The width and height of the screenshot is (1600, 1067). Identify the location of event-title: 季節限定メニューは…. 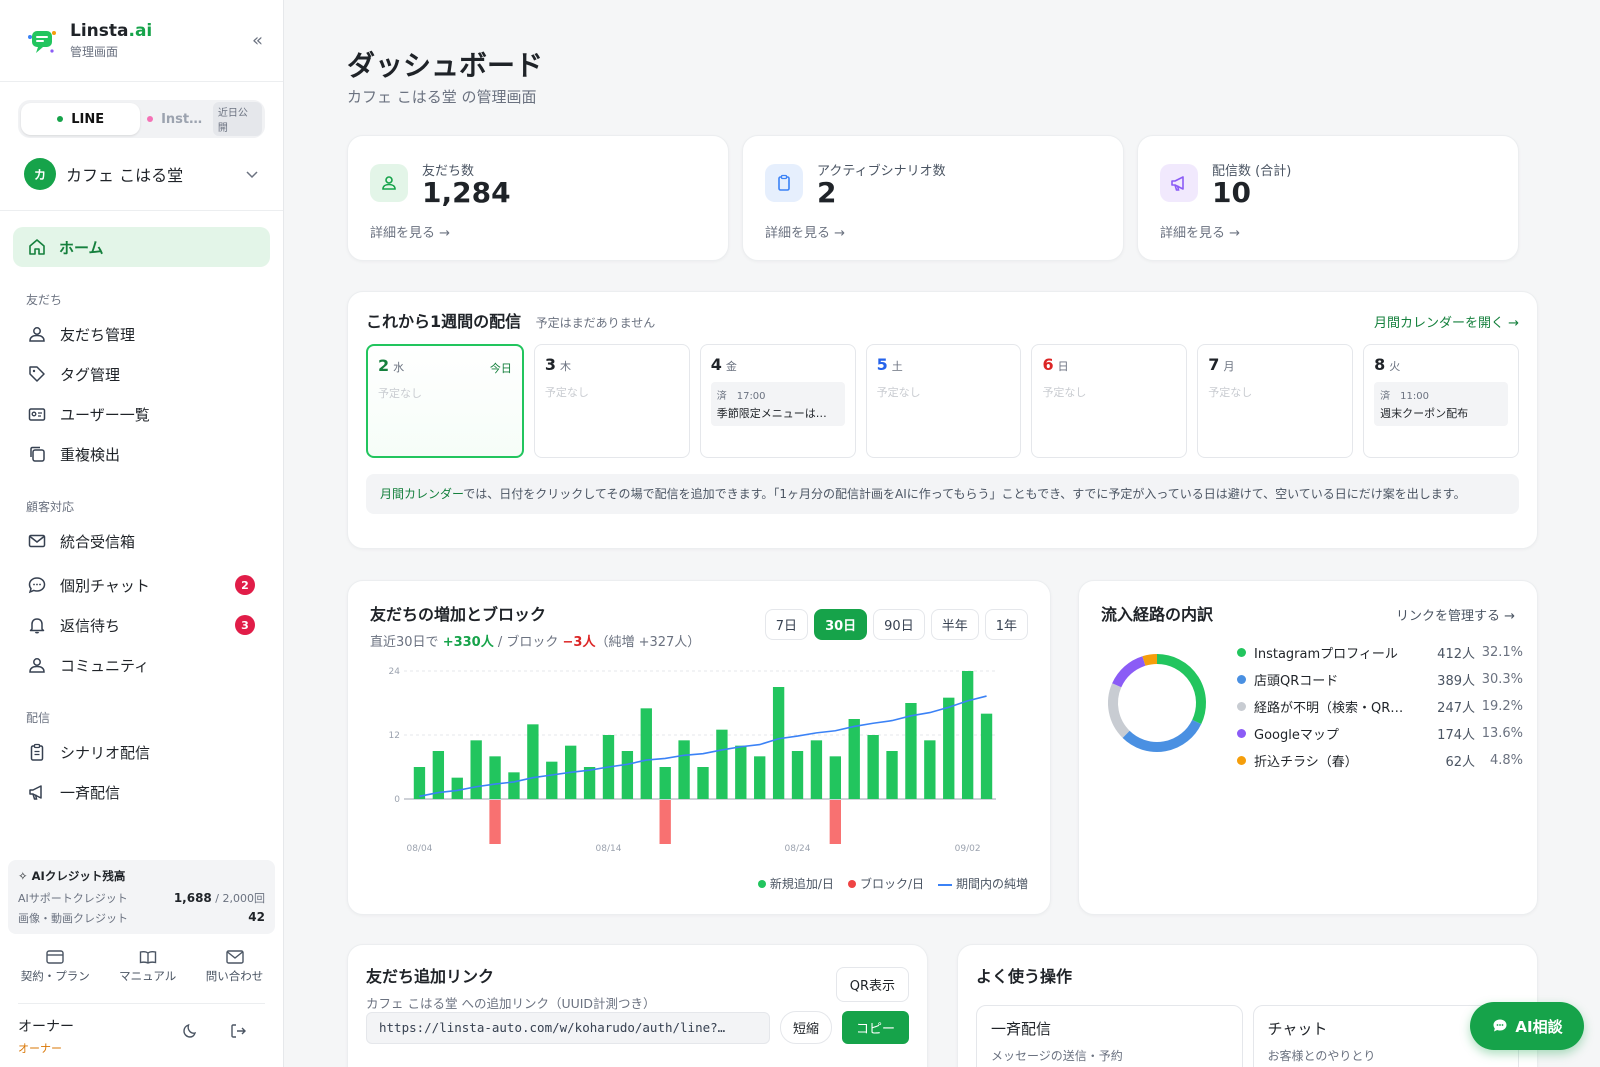
(771, 413).